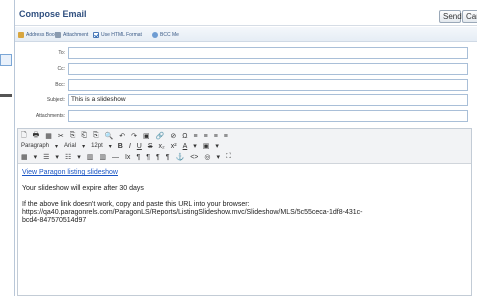 The width and height of the screenshot is (477, 296). What do you see at coordinates (196, 136) in the screenshot?
I see `align-left-icon: ≡` at bounding box center [196, 136].